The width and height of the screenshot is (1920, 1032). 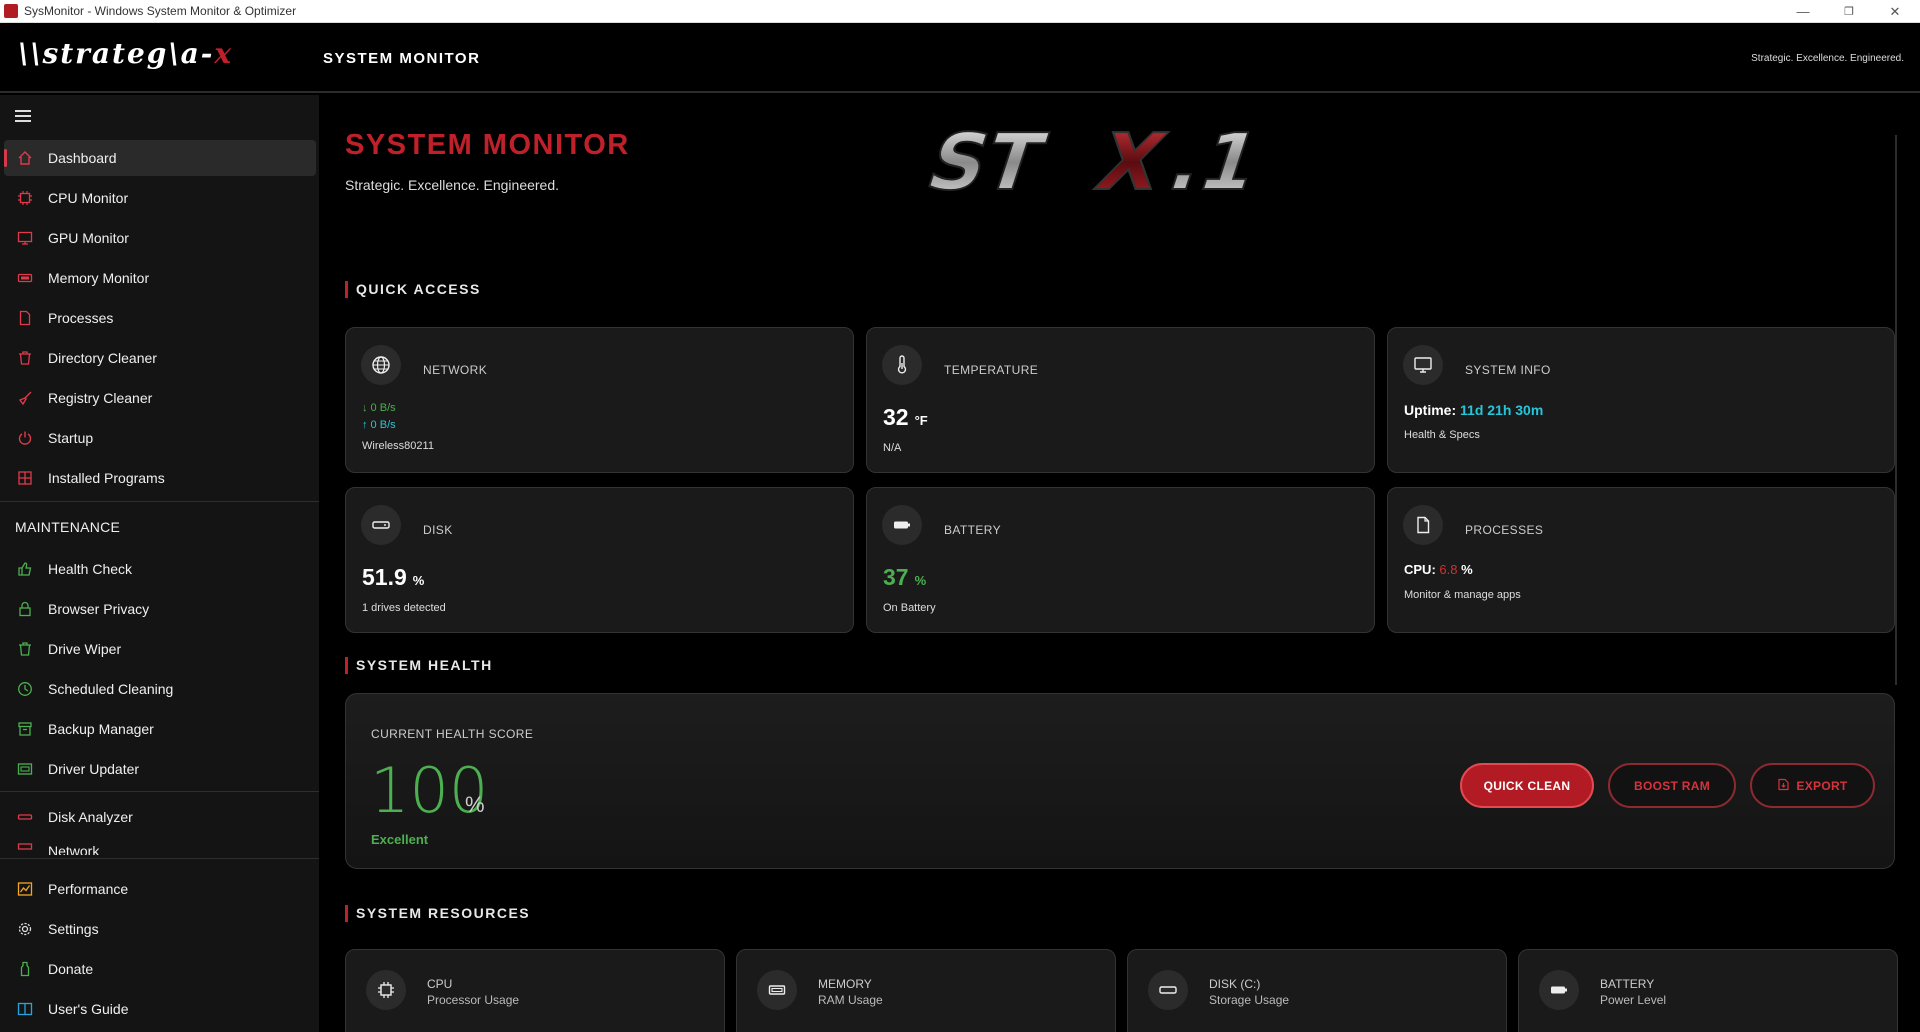 I want to click on sidebar-item-installed-programs: Installed Programs, so click(x=160, y=478).